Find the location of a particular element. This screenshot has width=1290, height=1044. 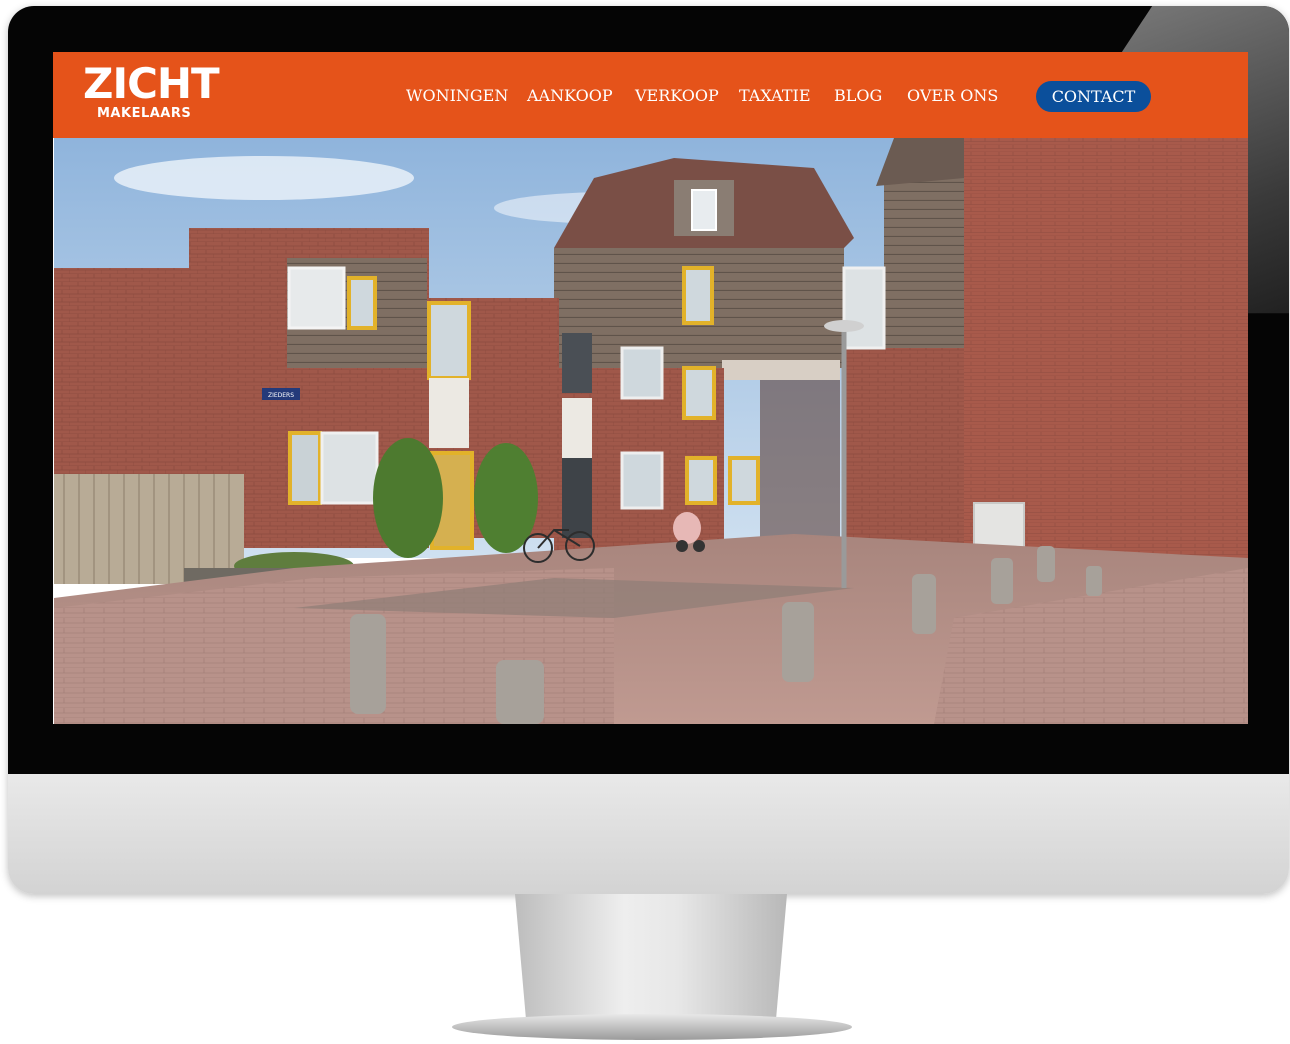

cloud is located at coordinates (264, 178).